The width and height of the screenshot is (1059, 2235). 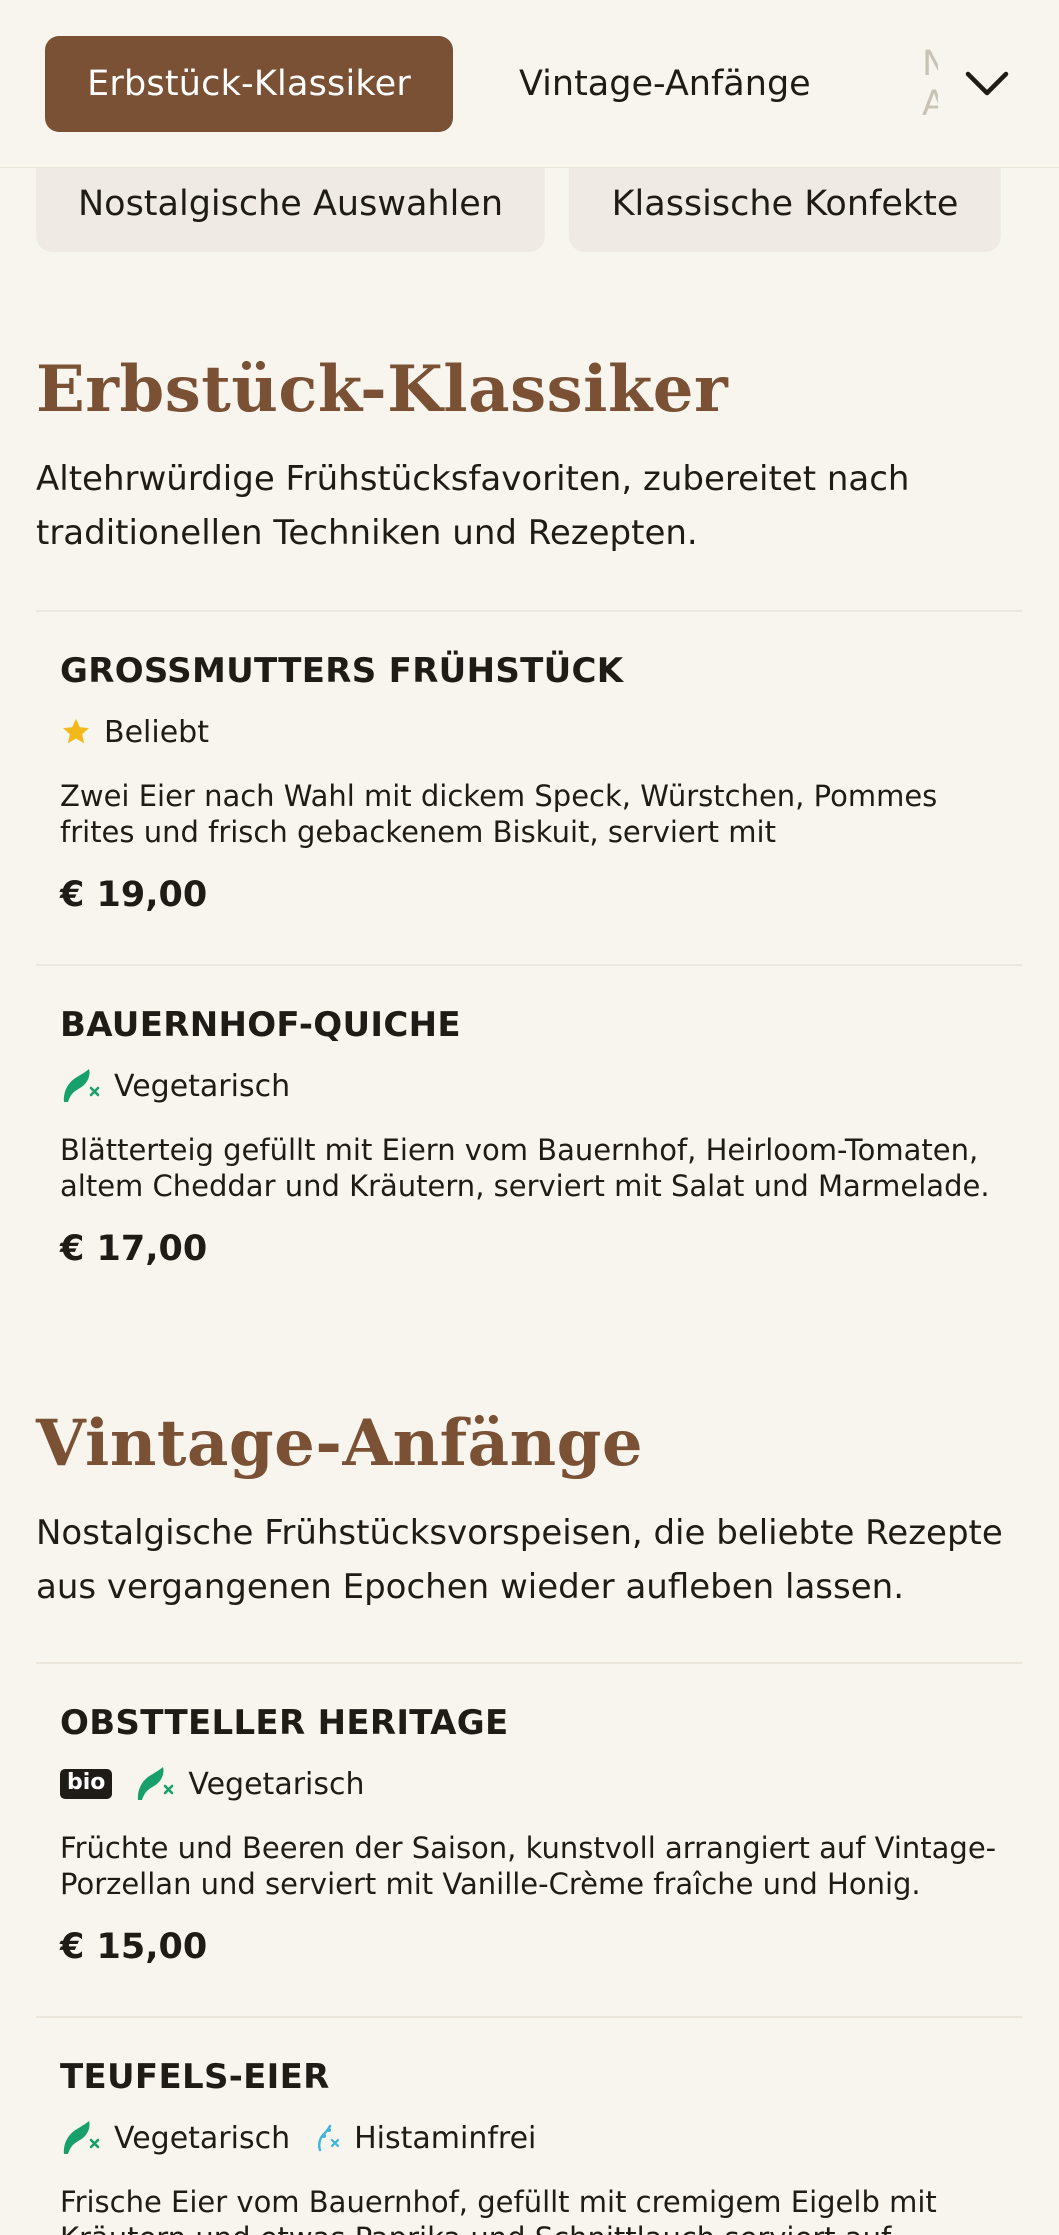 What do you see at coordinates (340, 1443) in the screenshot?
I see `section-title: Vintage-Anfänge` at bounding box center [340, 1443].